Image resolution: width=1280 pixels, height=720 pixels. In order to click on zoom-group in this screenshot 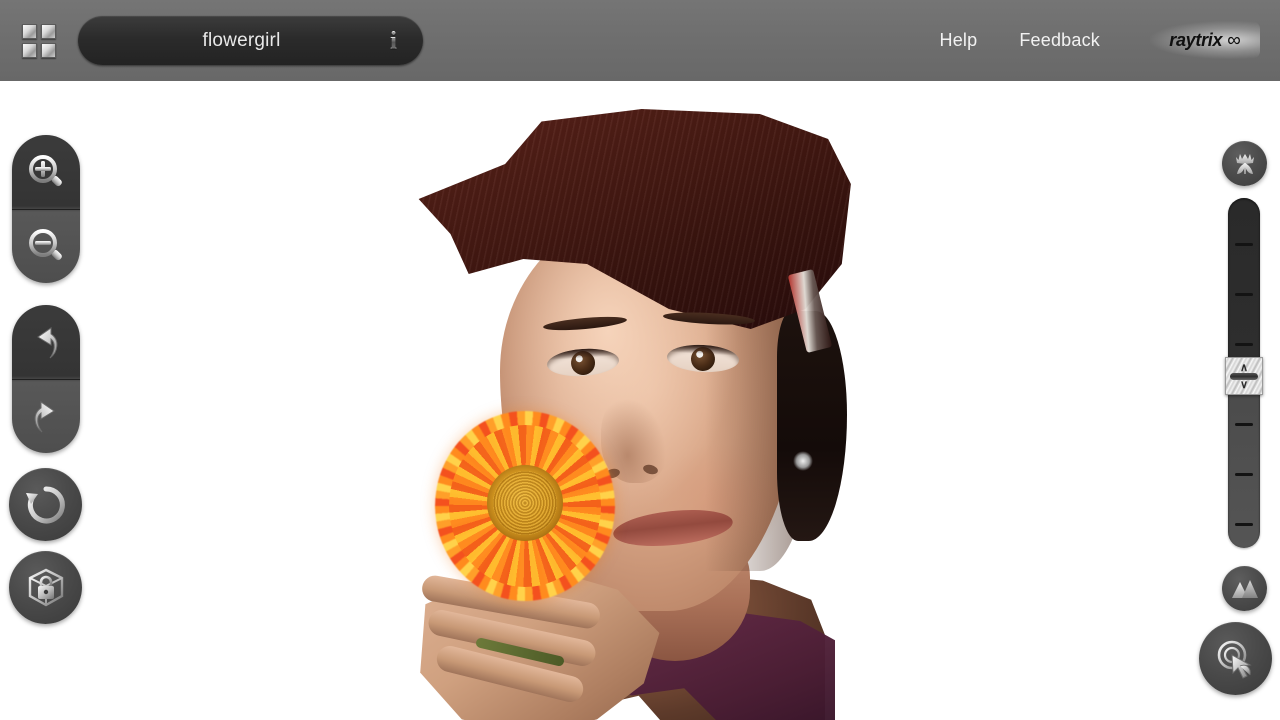, I will do `click(46, 209)`.